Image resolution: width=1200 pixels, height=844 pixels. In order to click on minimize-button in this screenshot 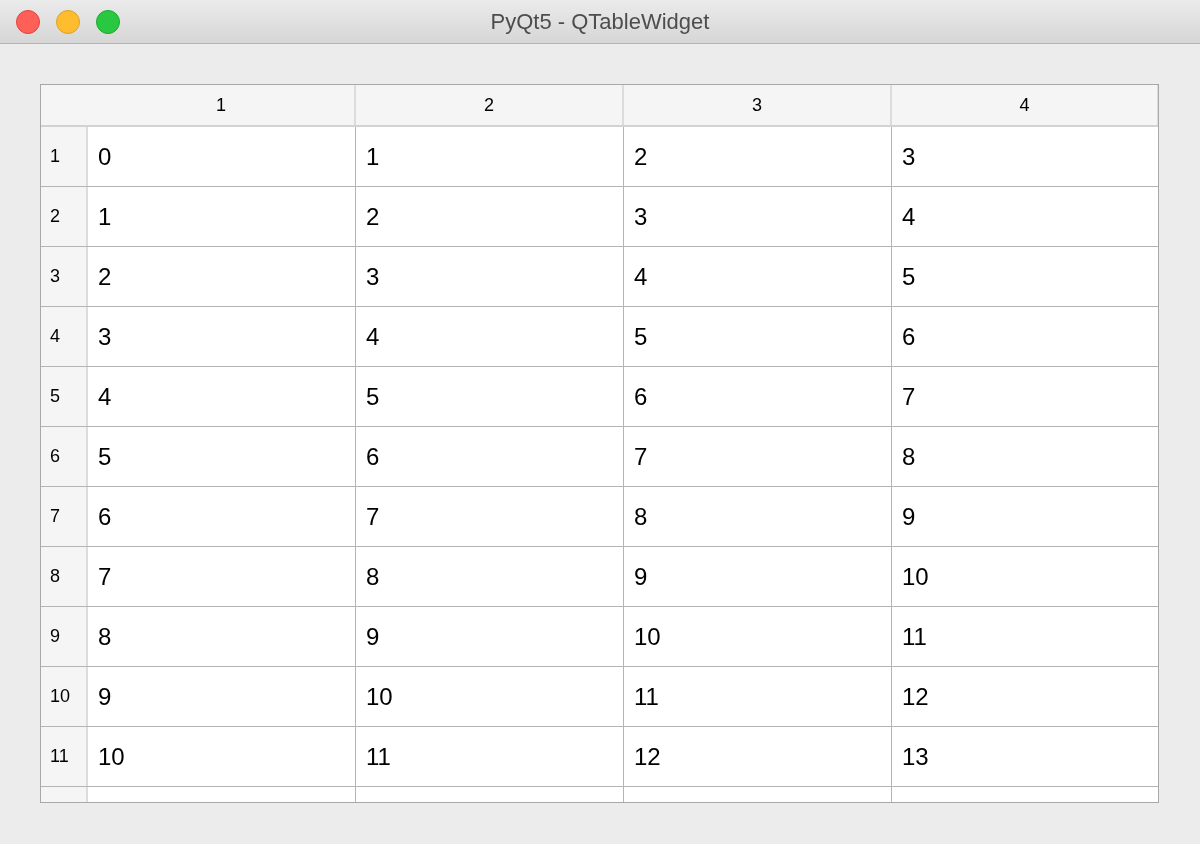, I will do `click(68, 21)`.